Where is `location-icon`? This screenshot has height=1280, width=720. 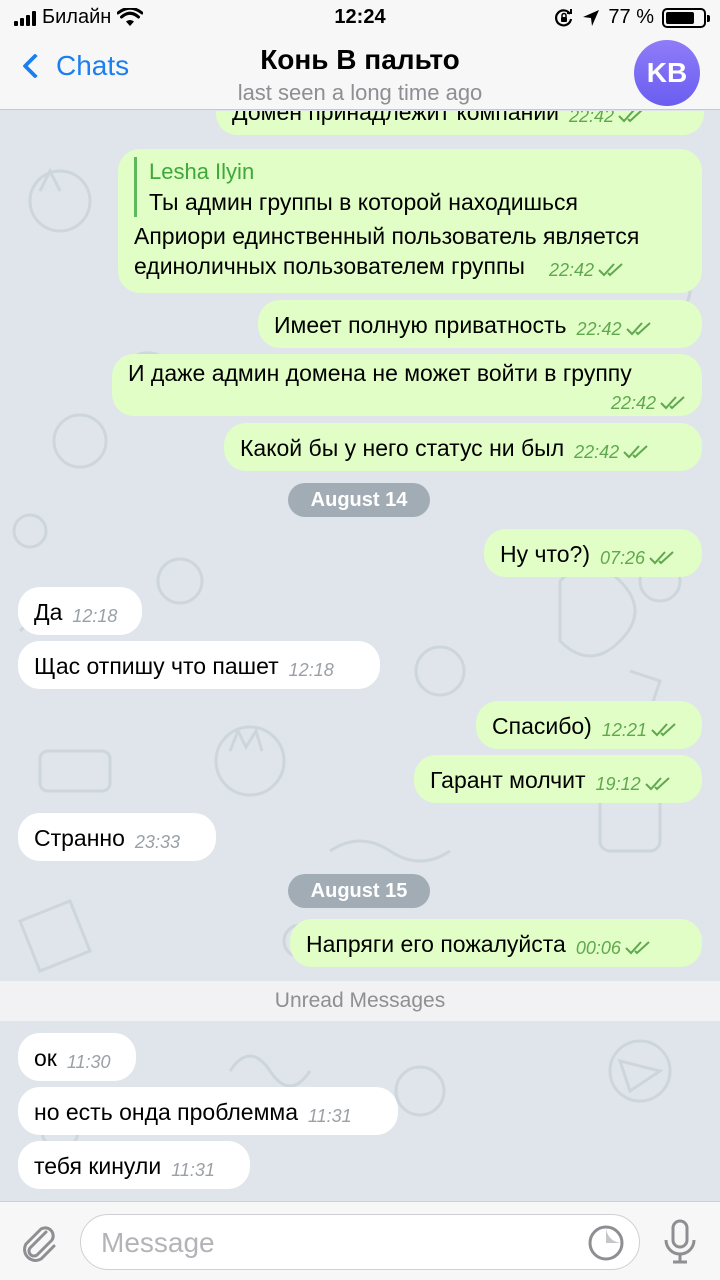 location-icon is located at coordinates (591, 17).